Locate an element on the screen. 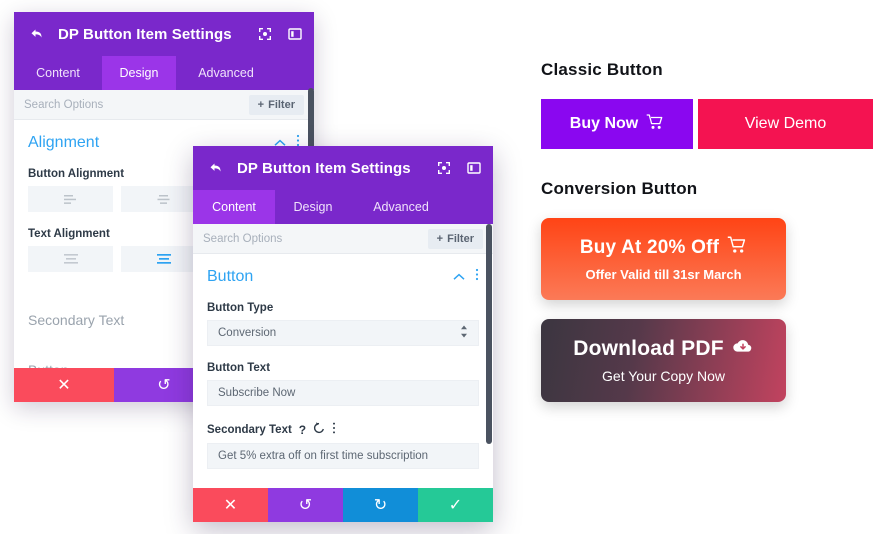 This screenshot has width=891, height=534. secondary-more-icon is located at coordinates (334, 429).